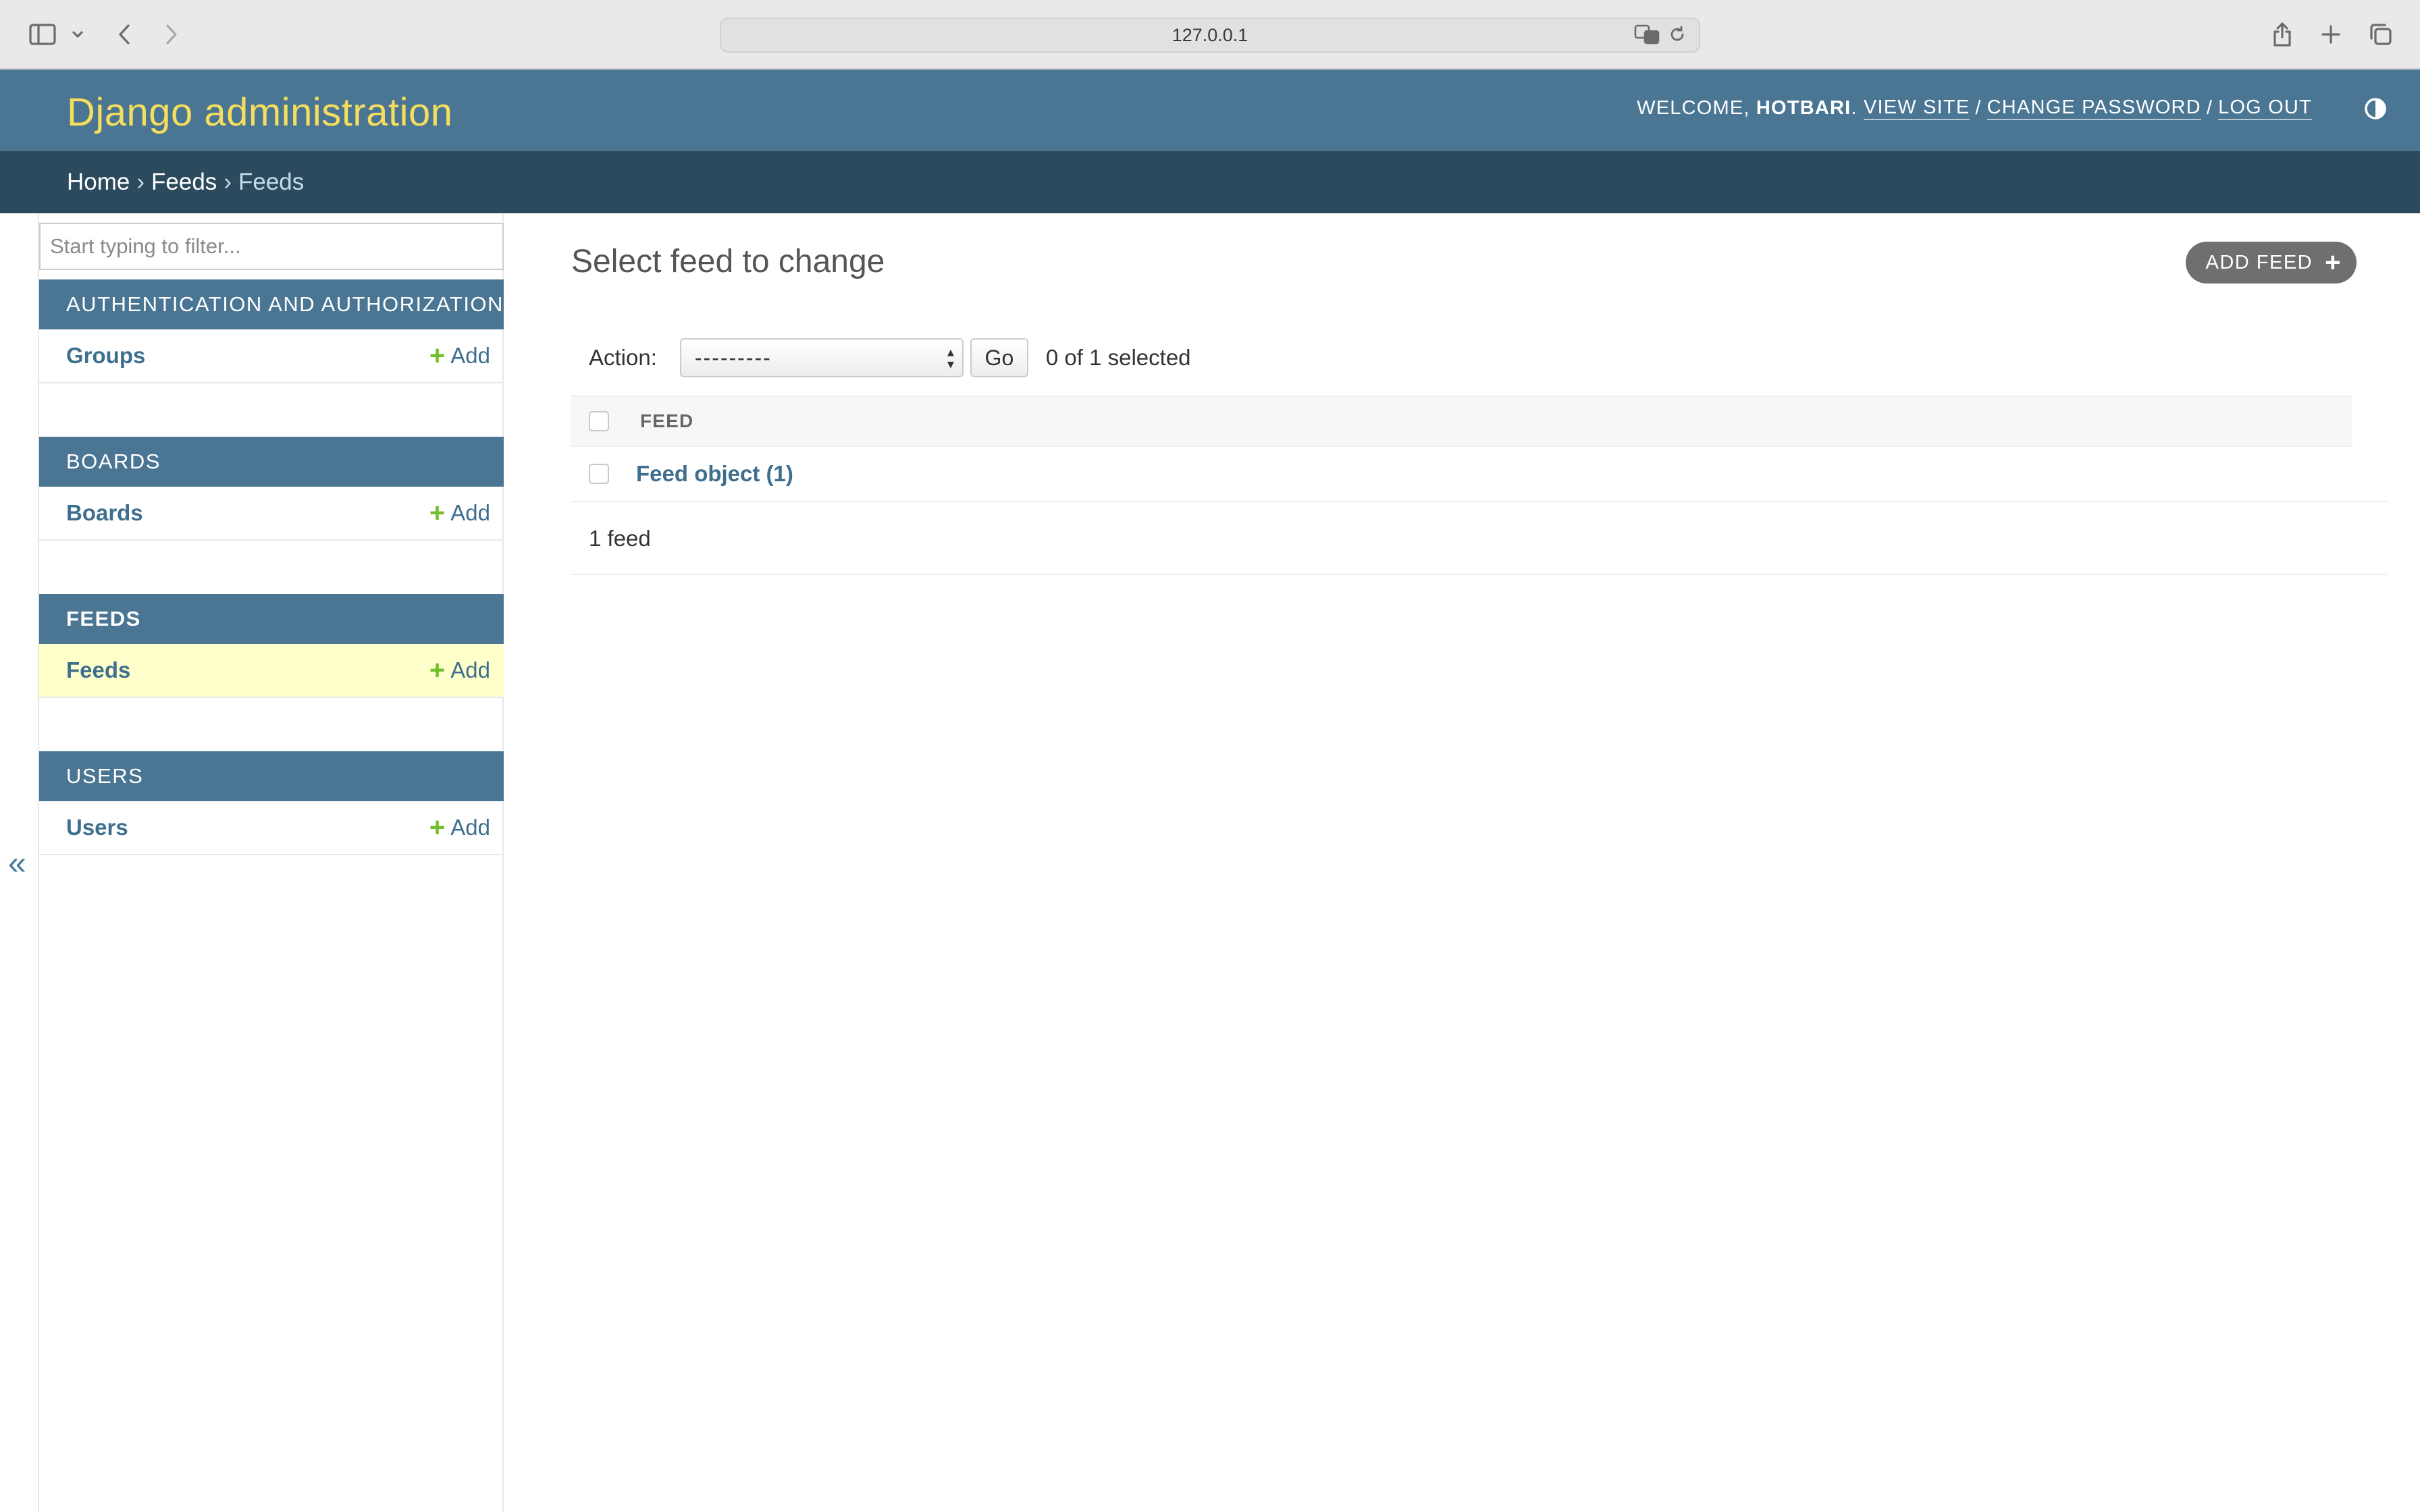  Describe the element at coordinates (1479, 474) in the screenshot. I see `table-row: Feed object (1)` at that location.